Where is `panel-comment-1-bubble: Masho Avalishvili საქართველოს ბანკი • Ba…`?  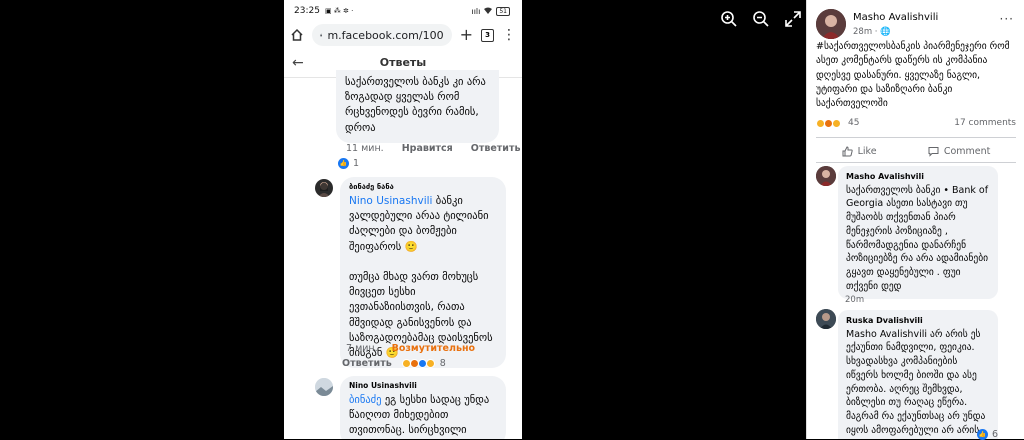 panel-comment-1-bubble: Masho Avalishvili საქართველოს ბანკი • Ba… is located at coordinates (918, 232).